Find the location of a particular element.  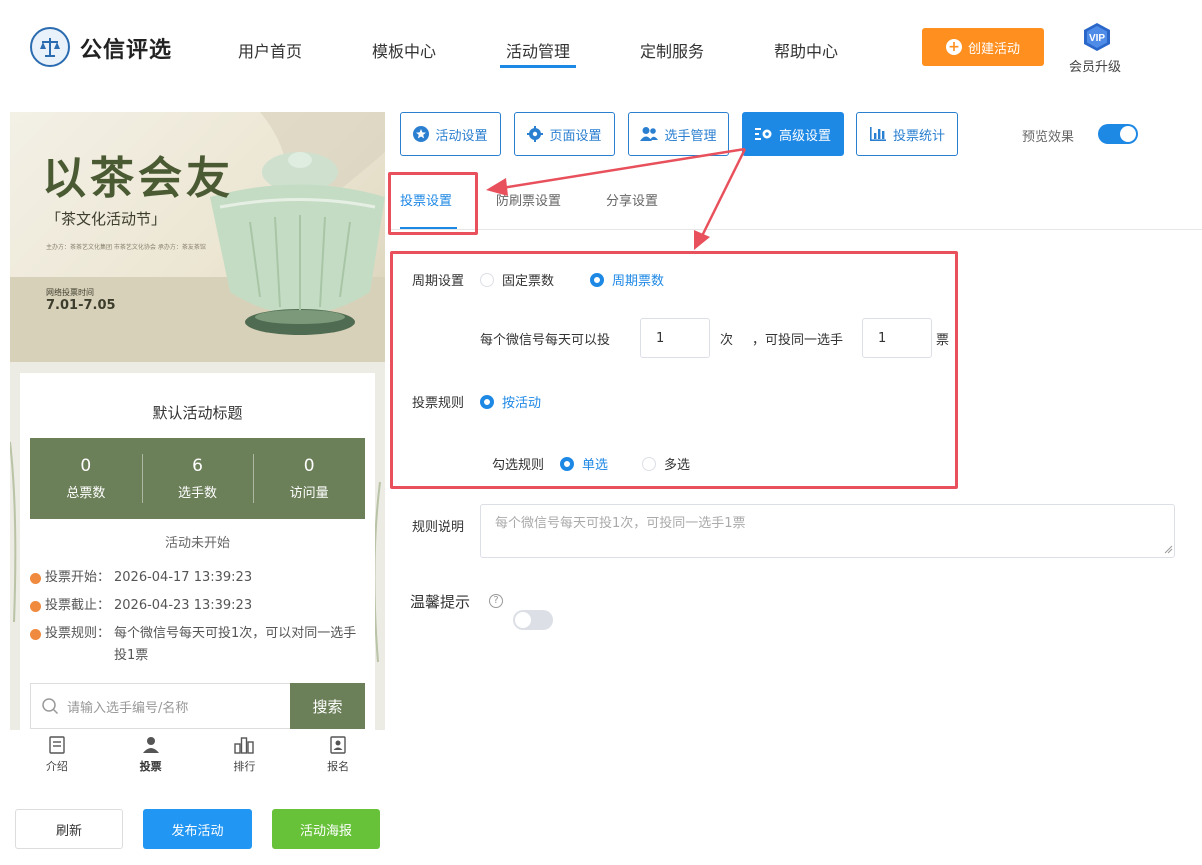

resize-handle-icon is located at coordinates (1168, 549).